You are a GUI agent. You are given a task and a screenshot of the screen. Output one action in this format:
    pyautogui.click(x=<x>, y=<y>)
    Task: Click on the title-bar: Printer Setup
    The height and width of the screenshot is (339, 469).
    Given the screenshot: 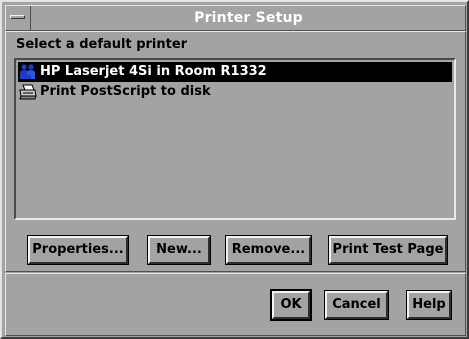 What is the action you would take?
    pyautogui.click(x=235, y=18)
    